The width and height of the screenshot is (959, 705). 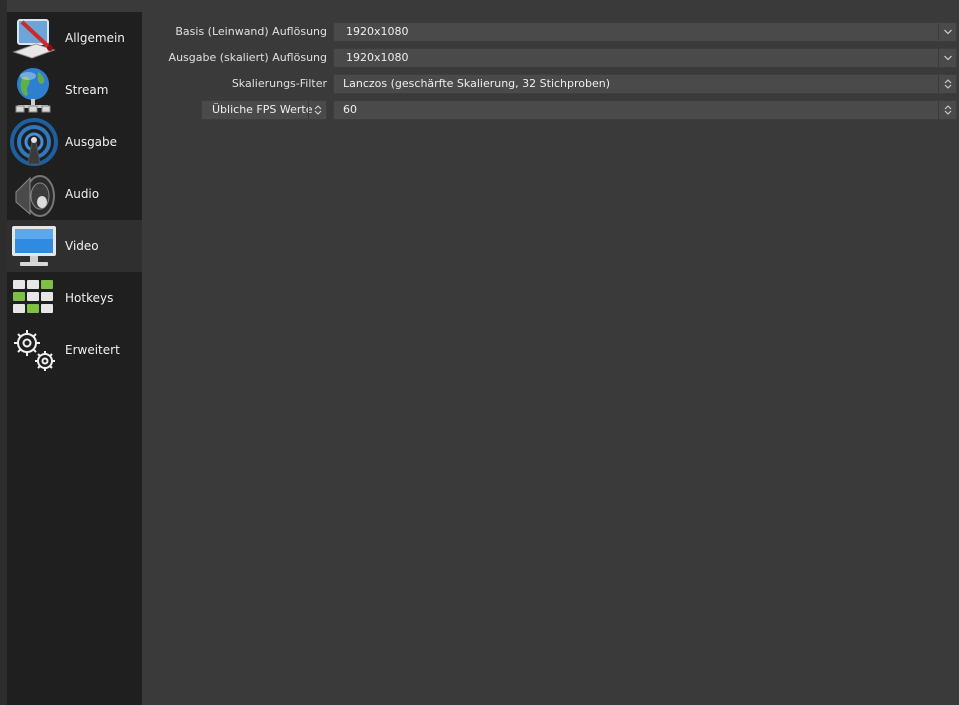 What do you see at coordinates (350, 109) in the screenshot?
I see `fps-value: 60` at bounding box center [350, 109].